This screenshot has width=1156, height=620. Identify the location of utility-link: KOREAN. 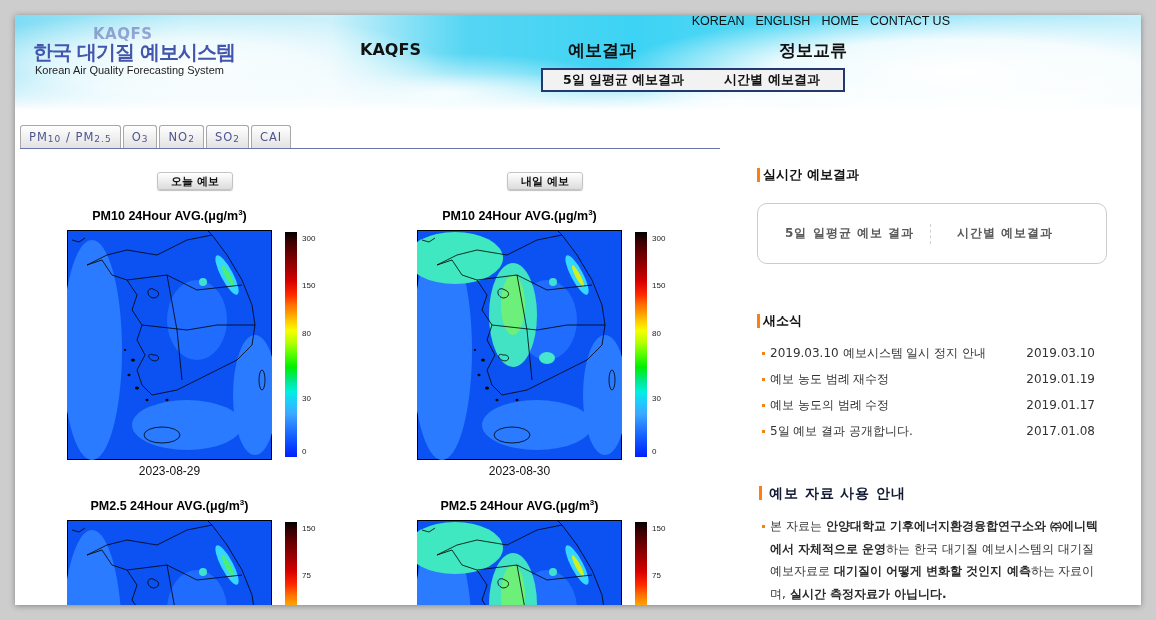
(718, 21).